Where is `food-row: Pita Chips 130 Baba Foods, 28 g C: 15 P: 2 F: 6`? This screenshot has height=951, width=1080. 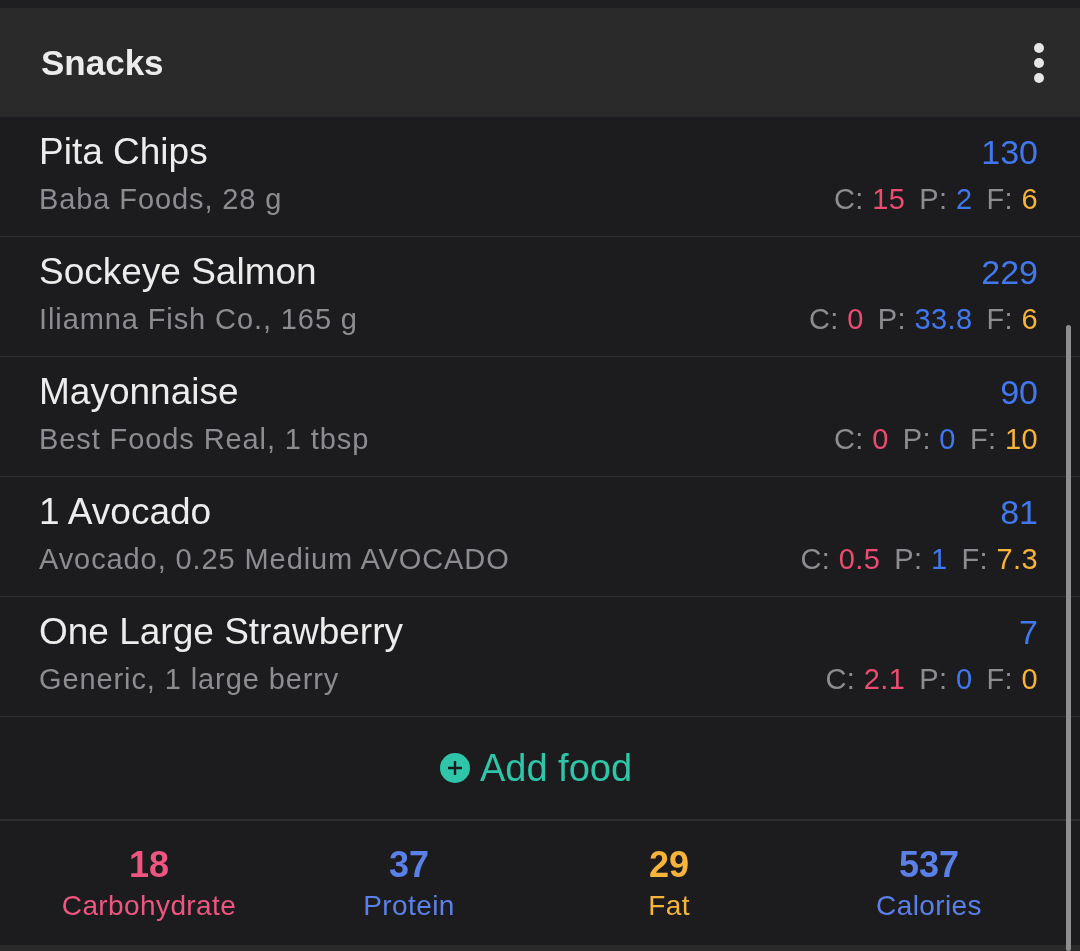
food-row: Pita Chips 130 Baba Foods, 28 g C: 15 P: 2 F: 6 is located at coordinates (540, 177).